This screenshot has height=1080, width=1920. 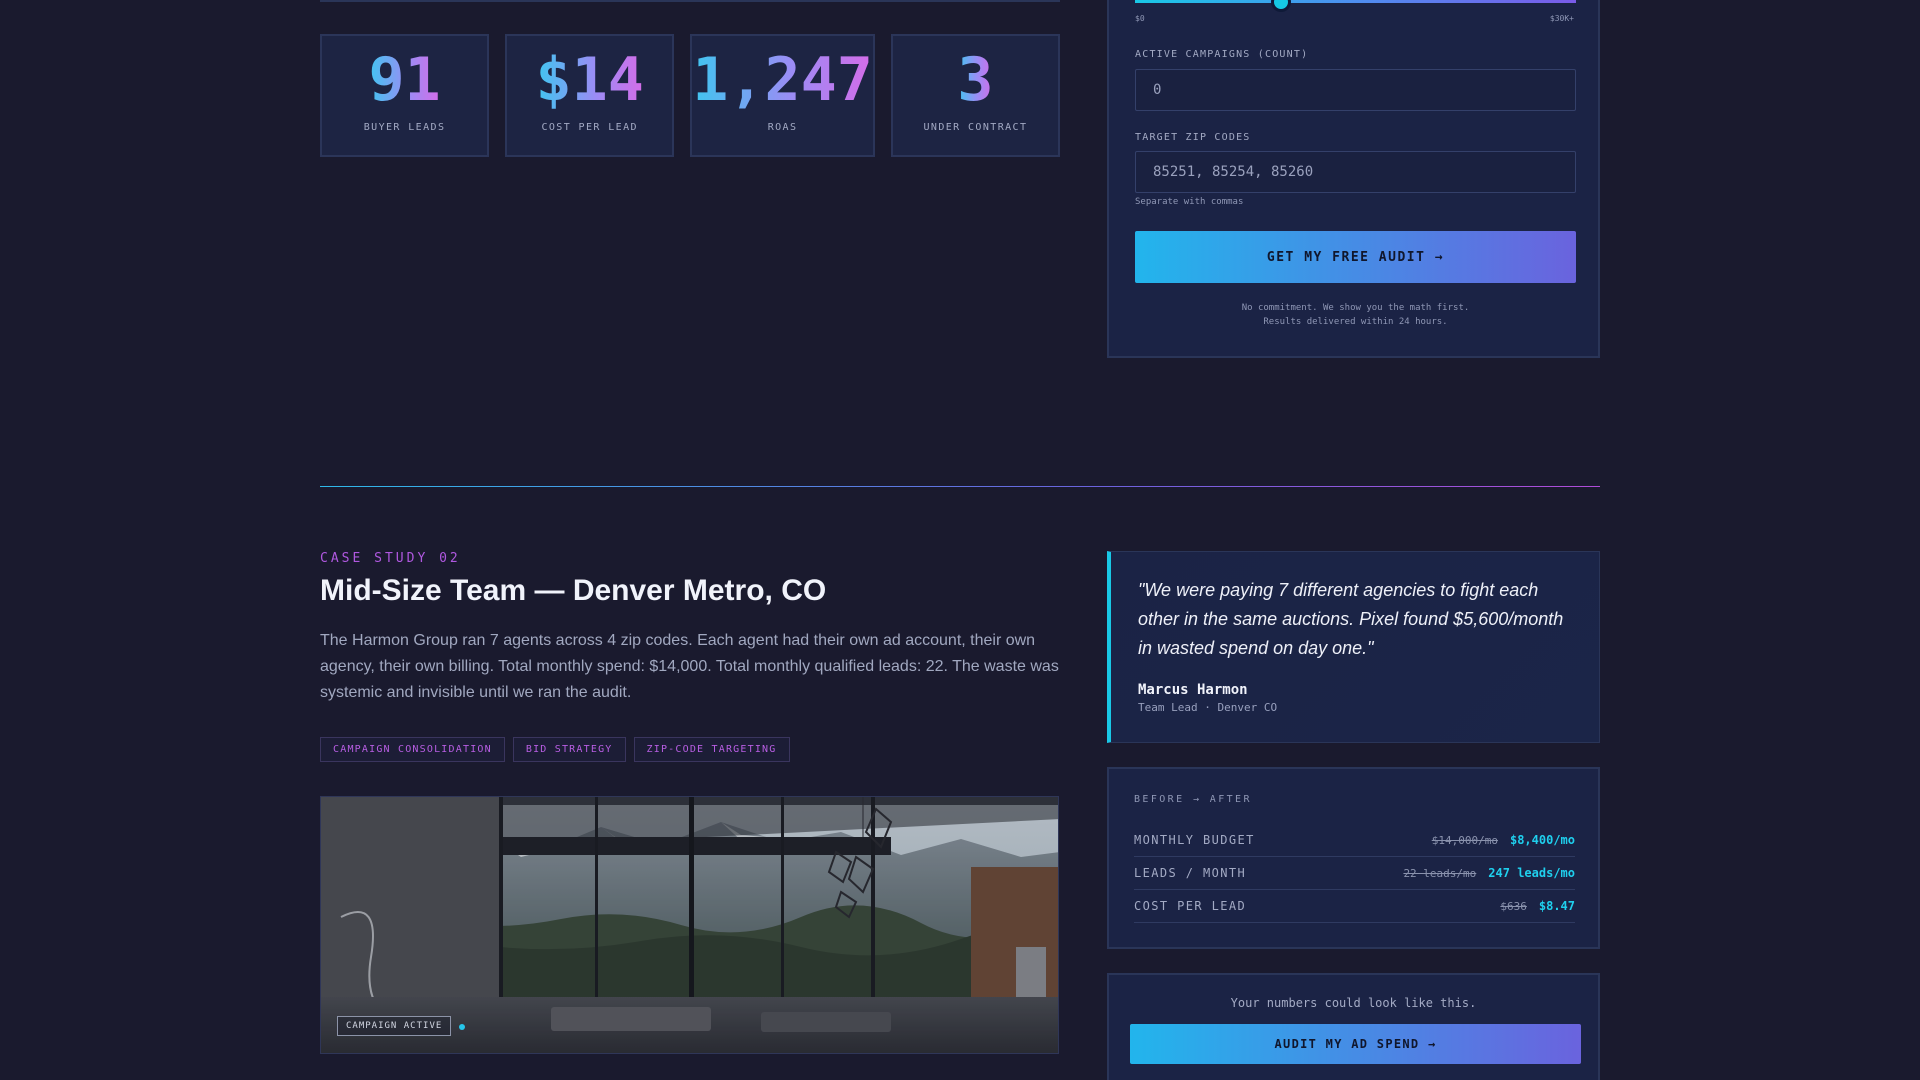 What do you see at coordinates (404, 80) in the screenshot?
I see `stat-value: 91` at bounding box center [404, 80].